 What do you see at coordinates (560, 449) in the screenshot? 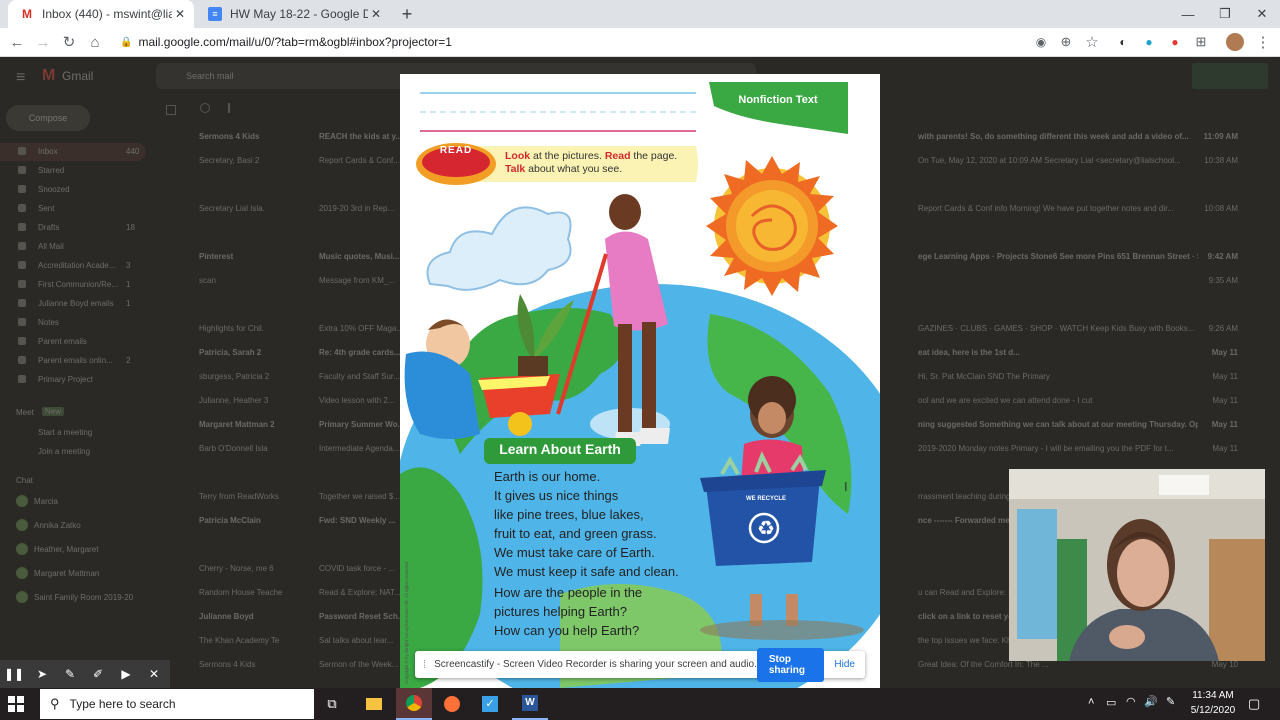
I see `worksheet-title: Learn About Earth` at bounding box center [560, 449].